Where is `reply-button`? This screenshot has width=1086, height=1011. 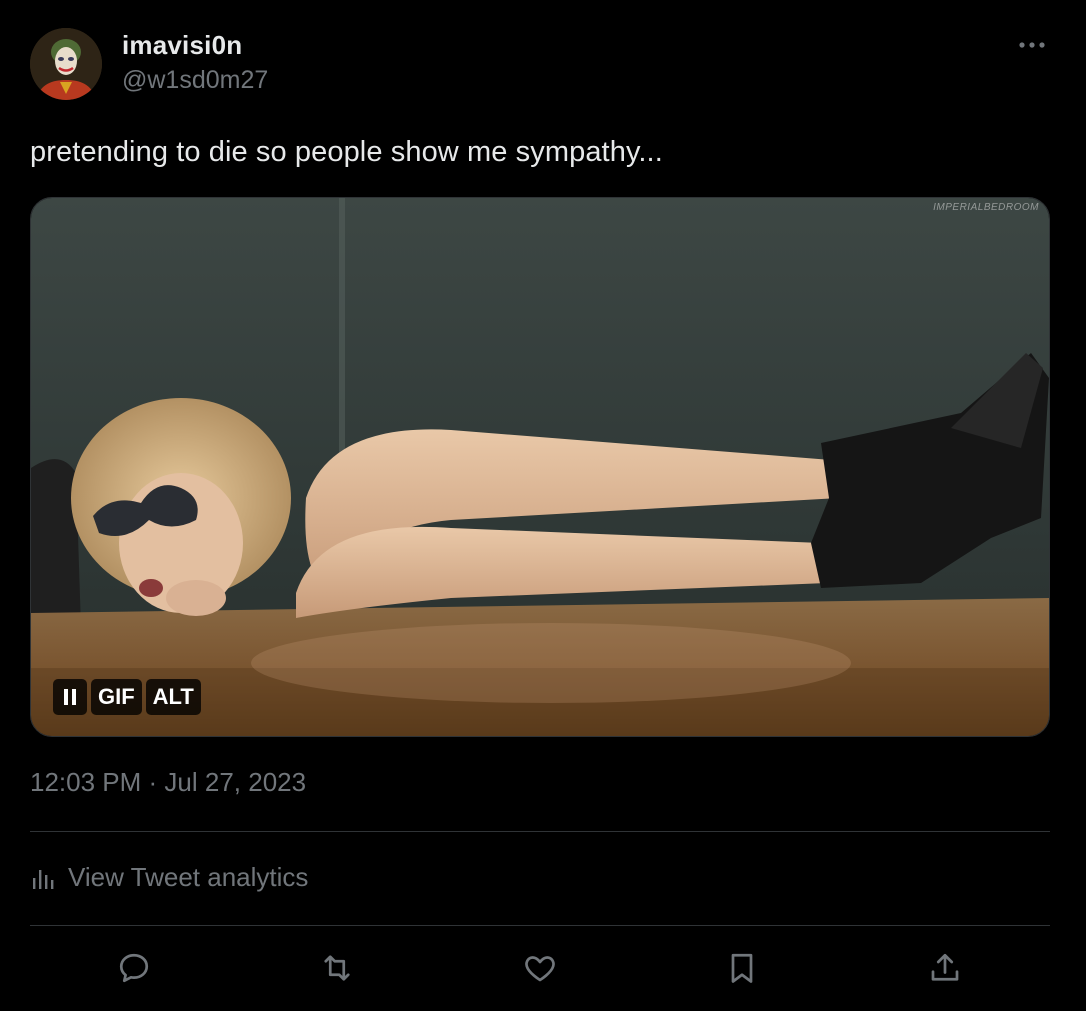
reply-button is located at coordinates (134, 968).